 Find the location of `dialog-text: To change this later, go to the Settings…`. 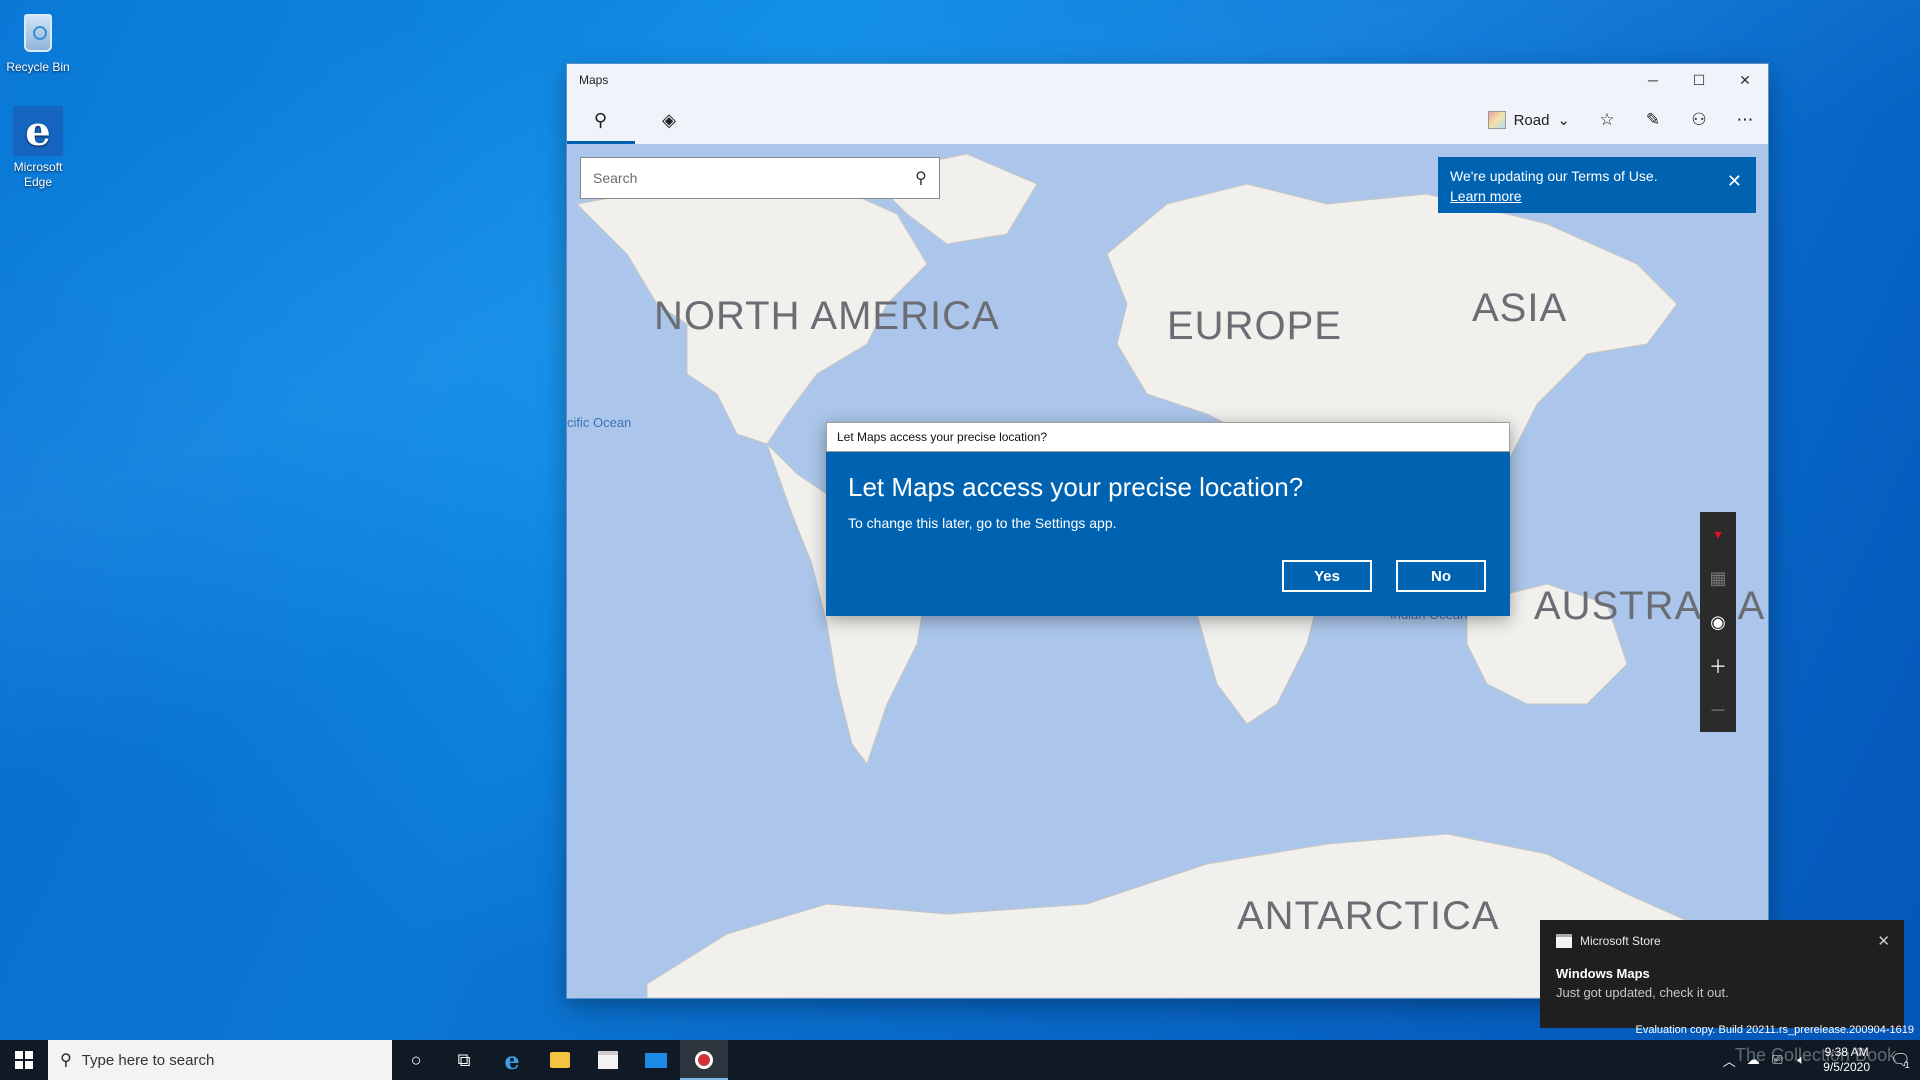

dialog-text: To change this later, go to the Settings… is located at coordinates (982, 523).